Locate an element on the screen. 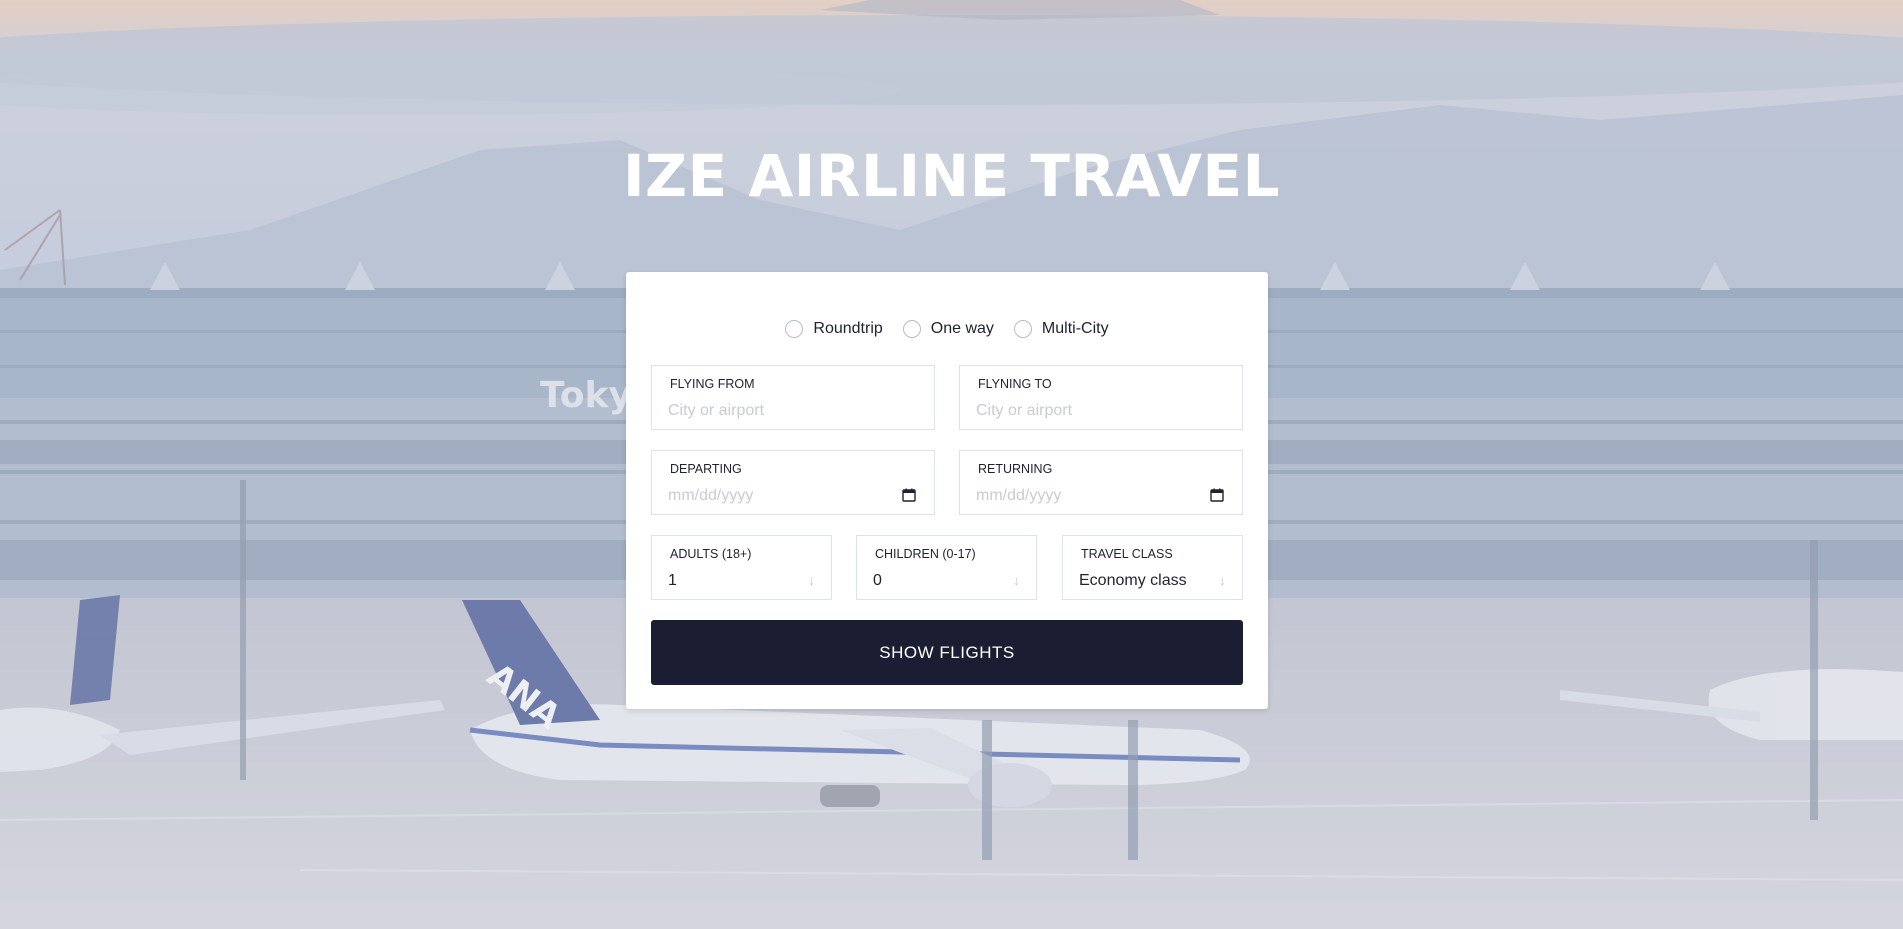  flying-to-input: City or airport is located at coordinates (1024, 411).